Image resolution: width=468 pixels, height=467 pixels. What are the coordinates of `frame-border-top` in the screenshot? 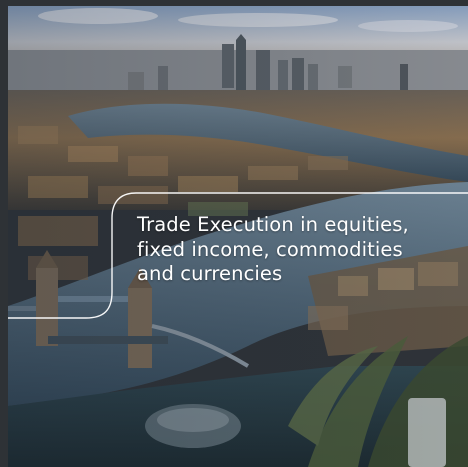 It's located at (234, 3).